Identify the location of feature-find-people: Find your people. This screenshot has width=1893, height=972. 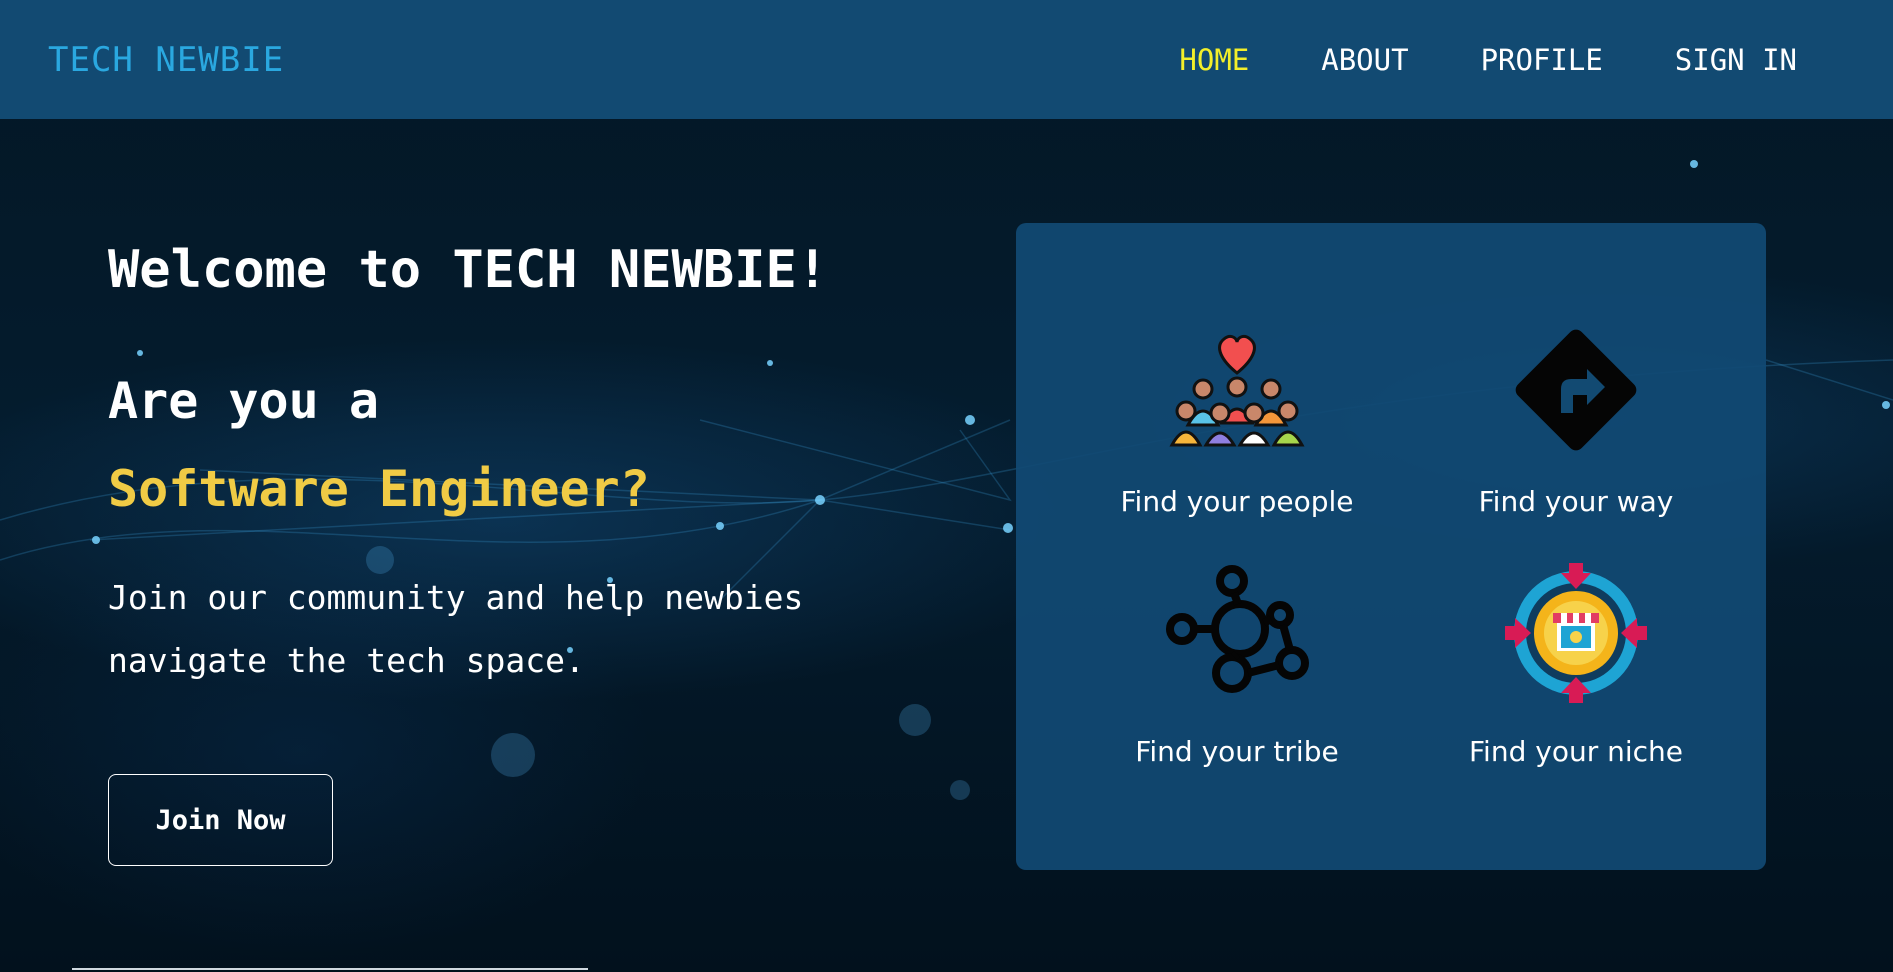
(1237, 416).